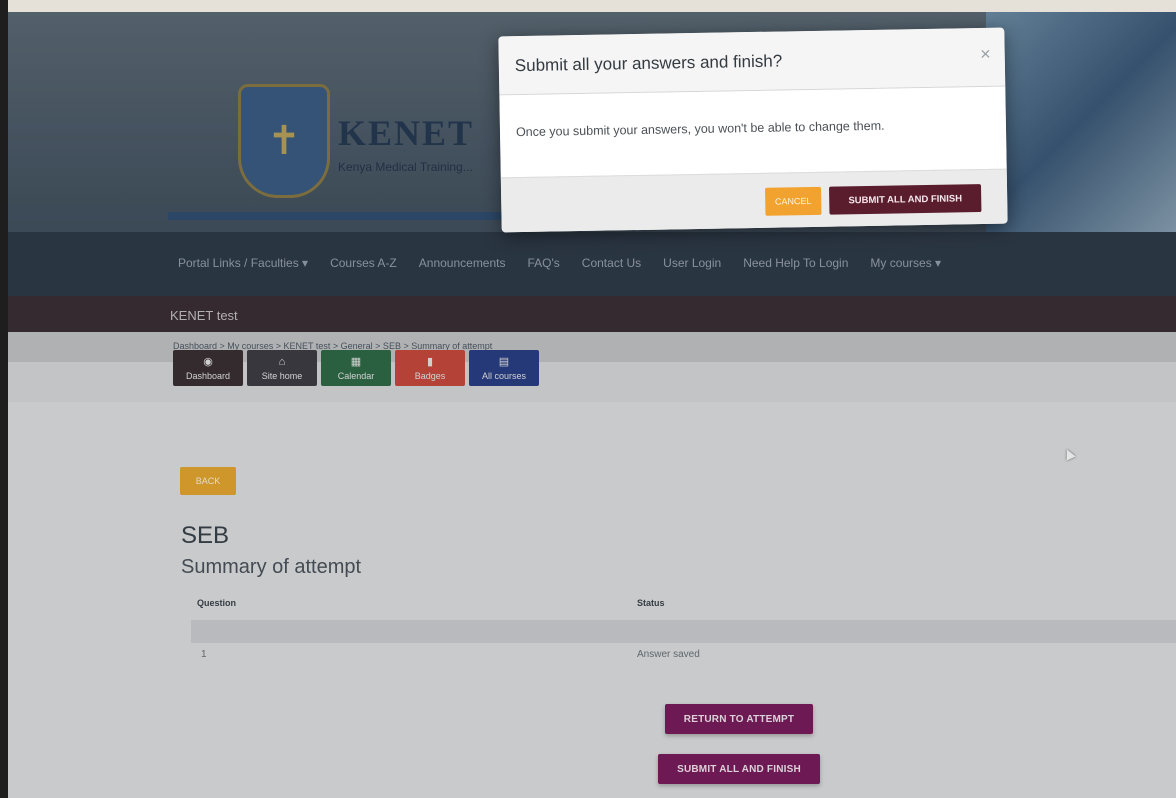 The height and width of the screenshot is (798, 1176). I want to click on dialog-footer: CANCEL SUBMIT ALL AND FINISH, so click(754, 200).